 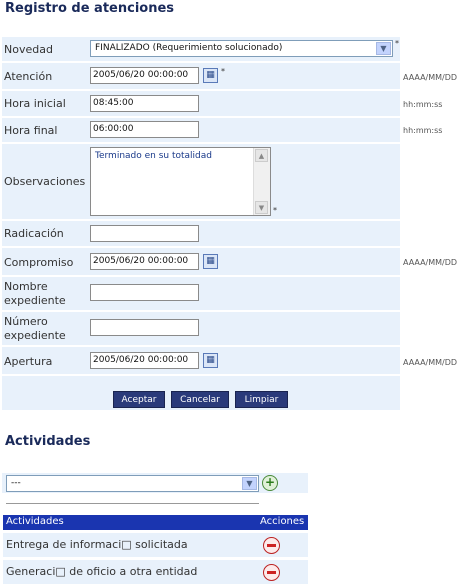 I want to click on table-row: Generaci□ de oficio a otra entidad, so click(x=155, y=572).